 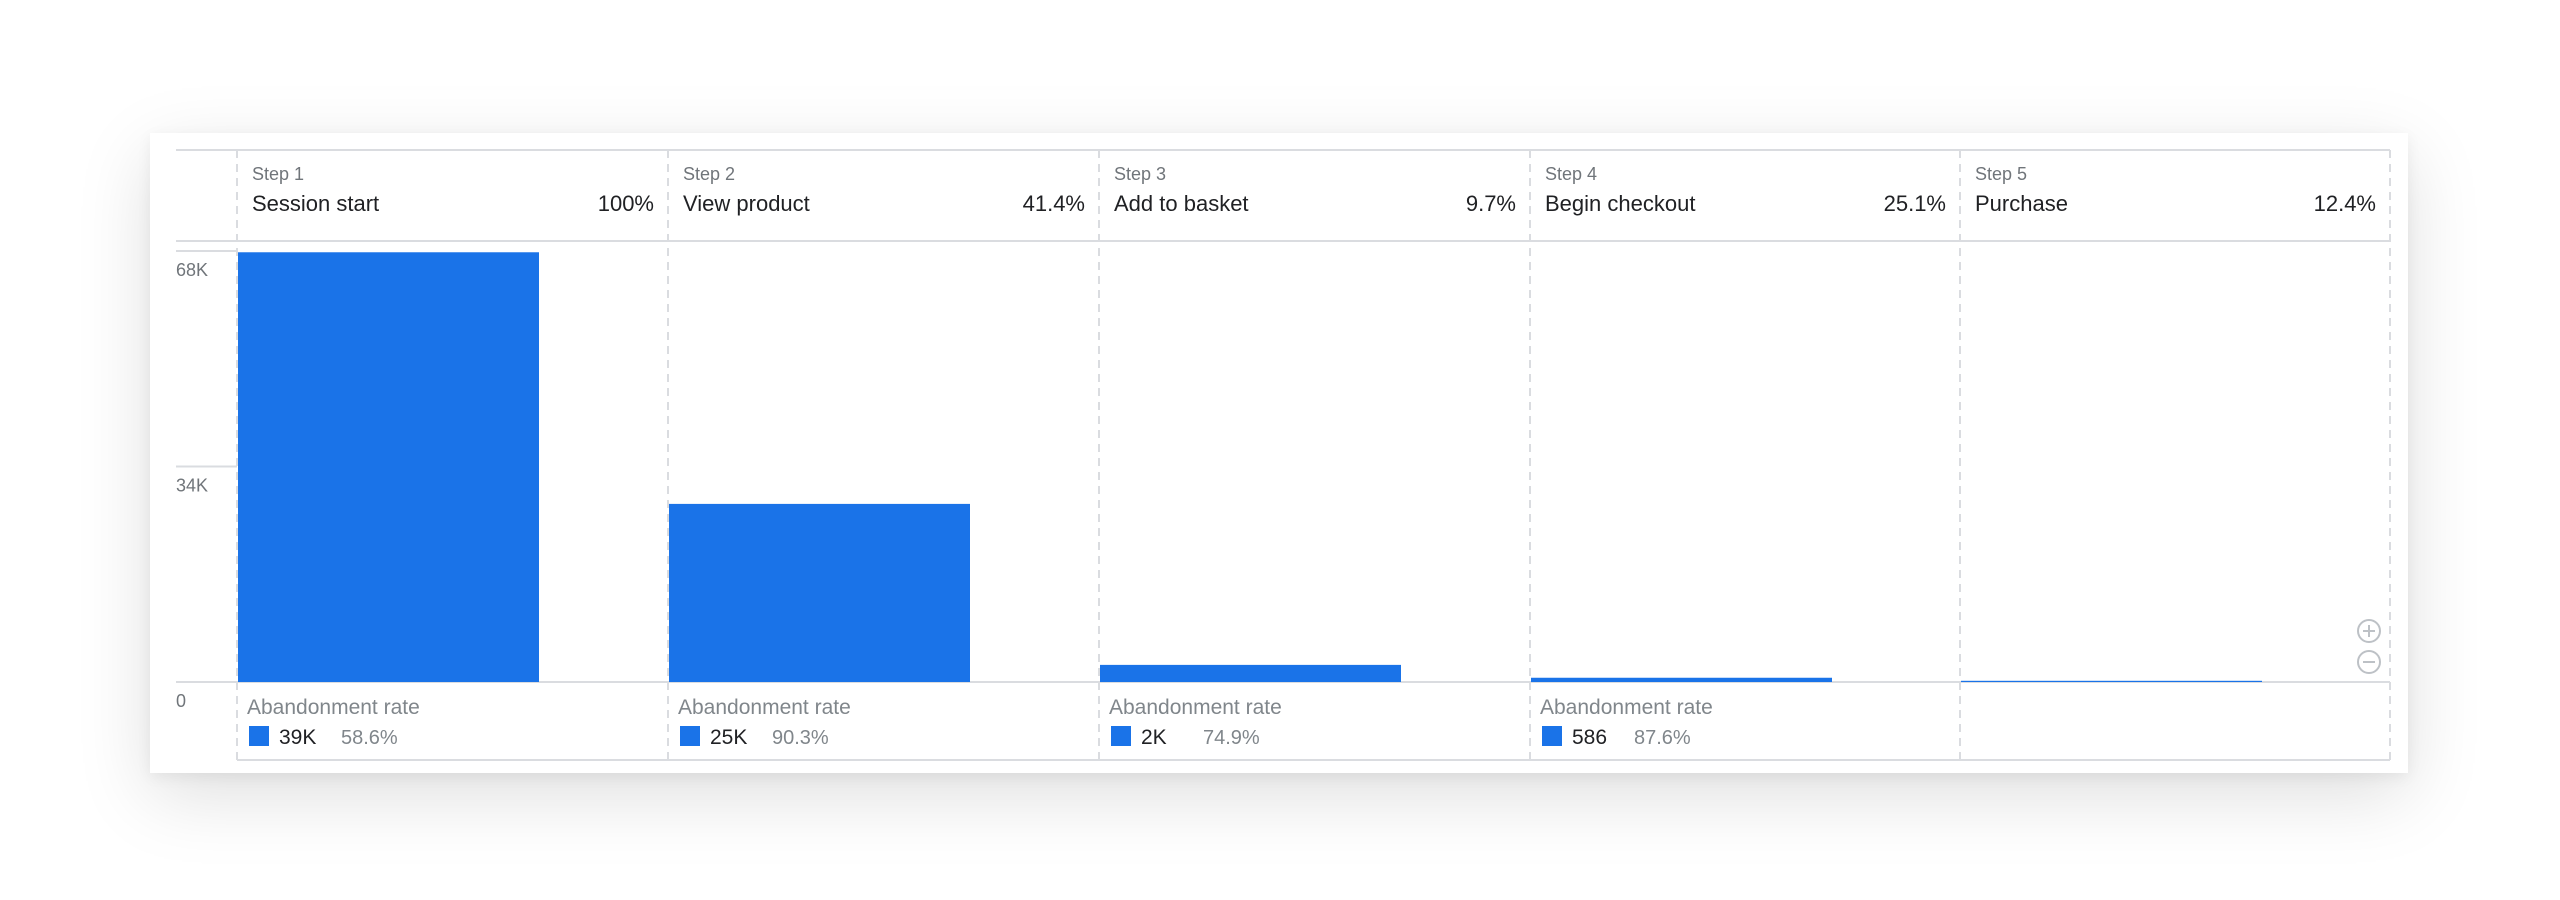 I want to click on y-tick-label: 34K, so click(x=192, y=486).